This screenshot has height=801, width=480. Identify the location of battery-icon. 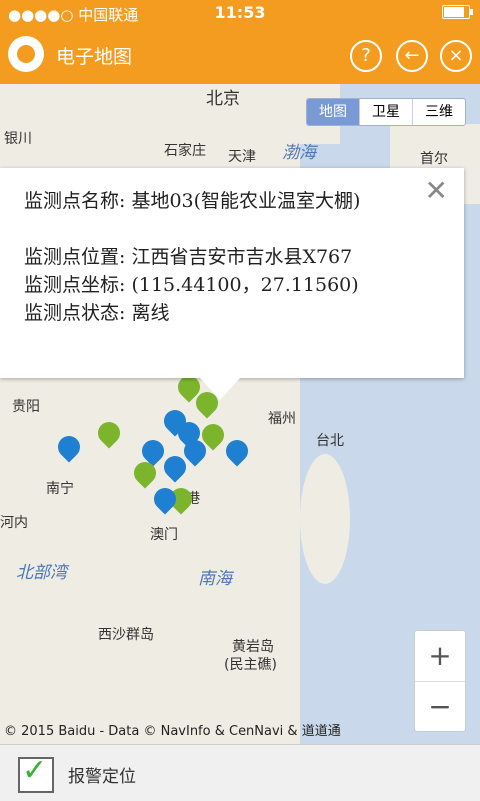
(457, 12).